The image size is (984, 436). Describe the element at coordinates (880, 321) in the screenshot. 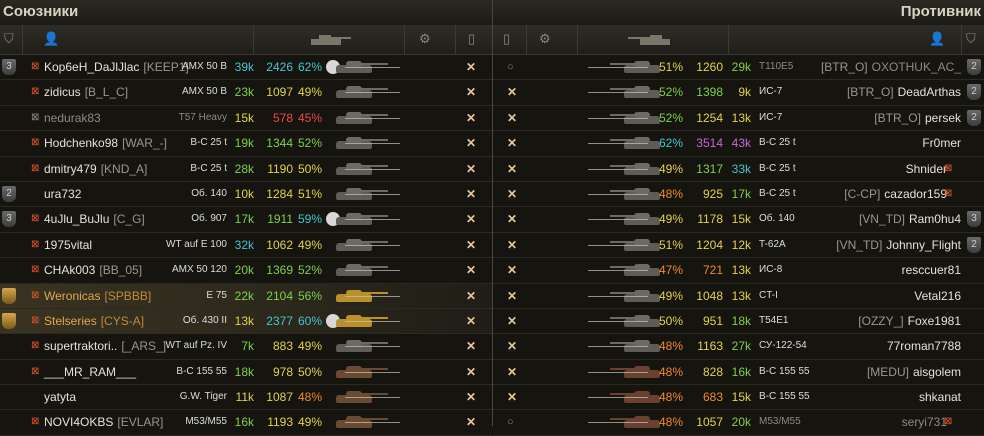

I see `clan-tag: [OZZY_]` at that location.